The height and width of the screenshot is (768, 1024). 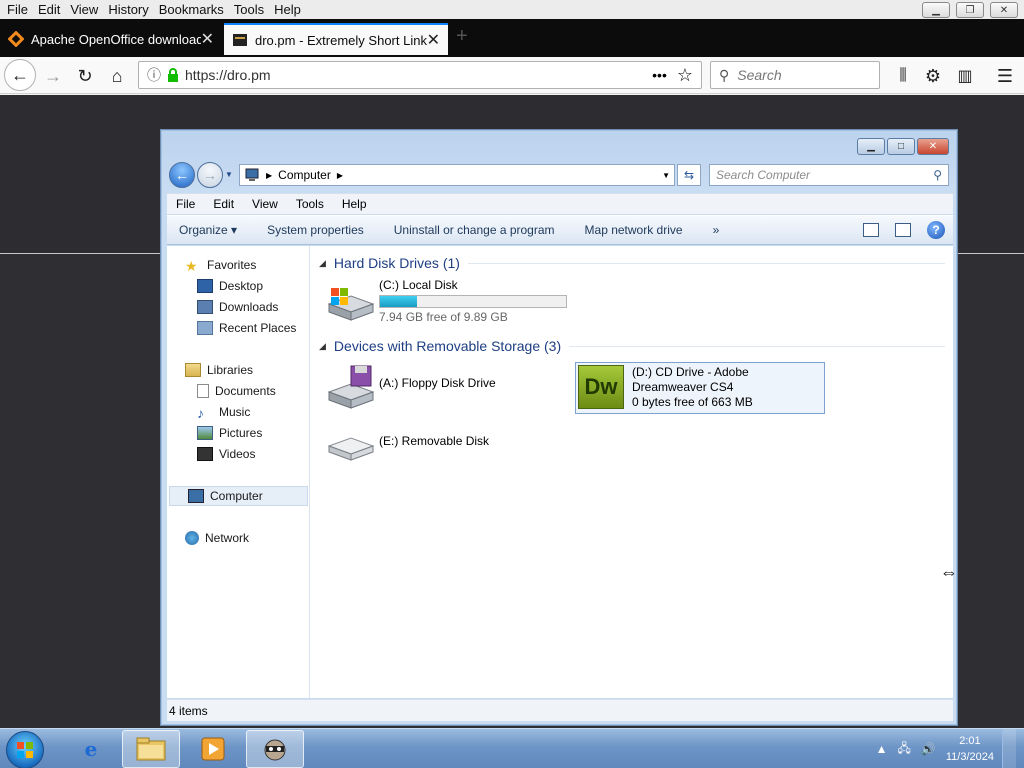 What do you see at coordinates (17, 9) in the screenshot?
I see `menu-file: File` at bounding box center [17, 9].